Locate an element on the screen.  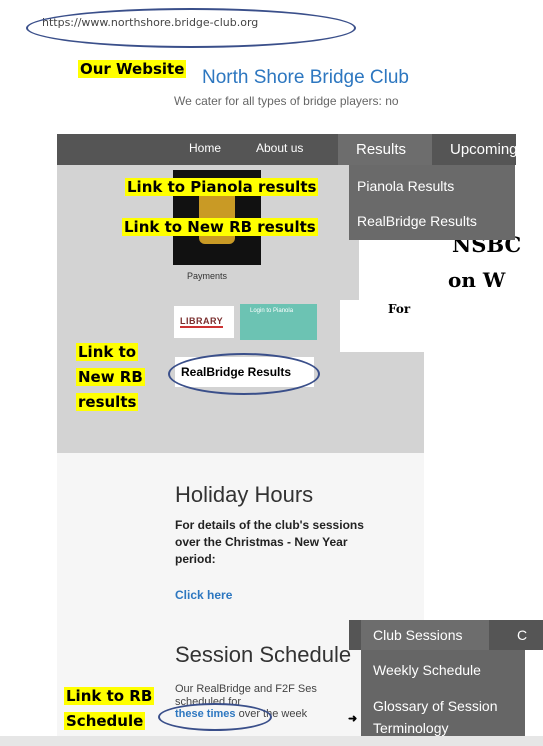
rb-annotation-oval is located at coordinates (244, 374).